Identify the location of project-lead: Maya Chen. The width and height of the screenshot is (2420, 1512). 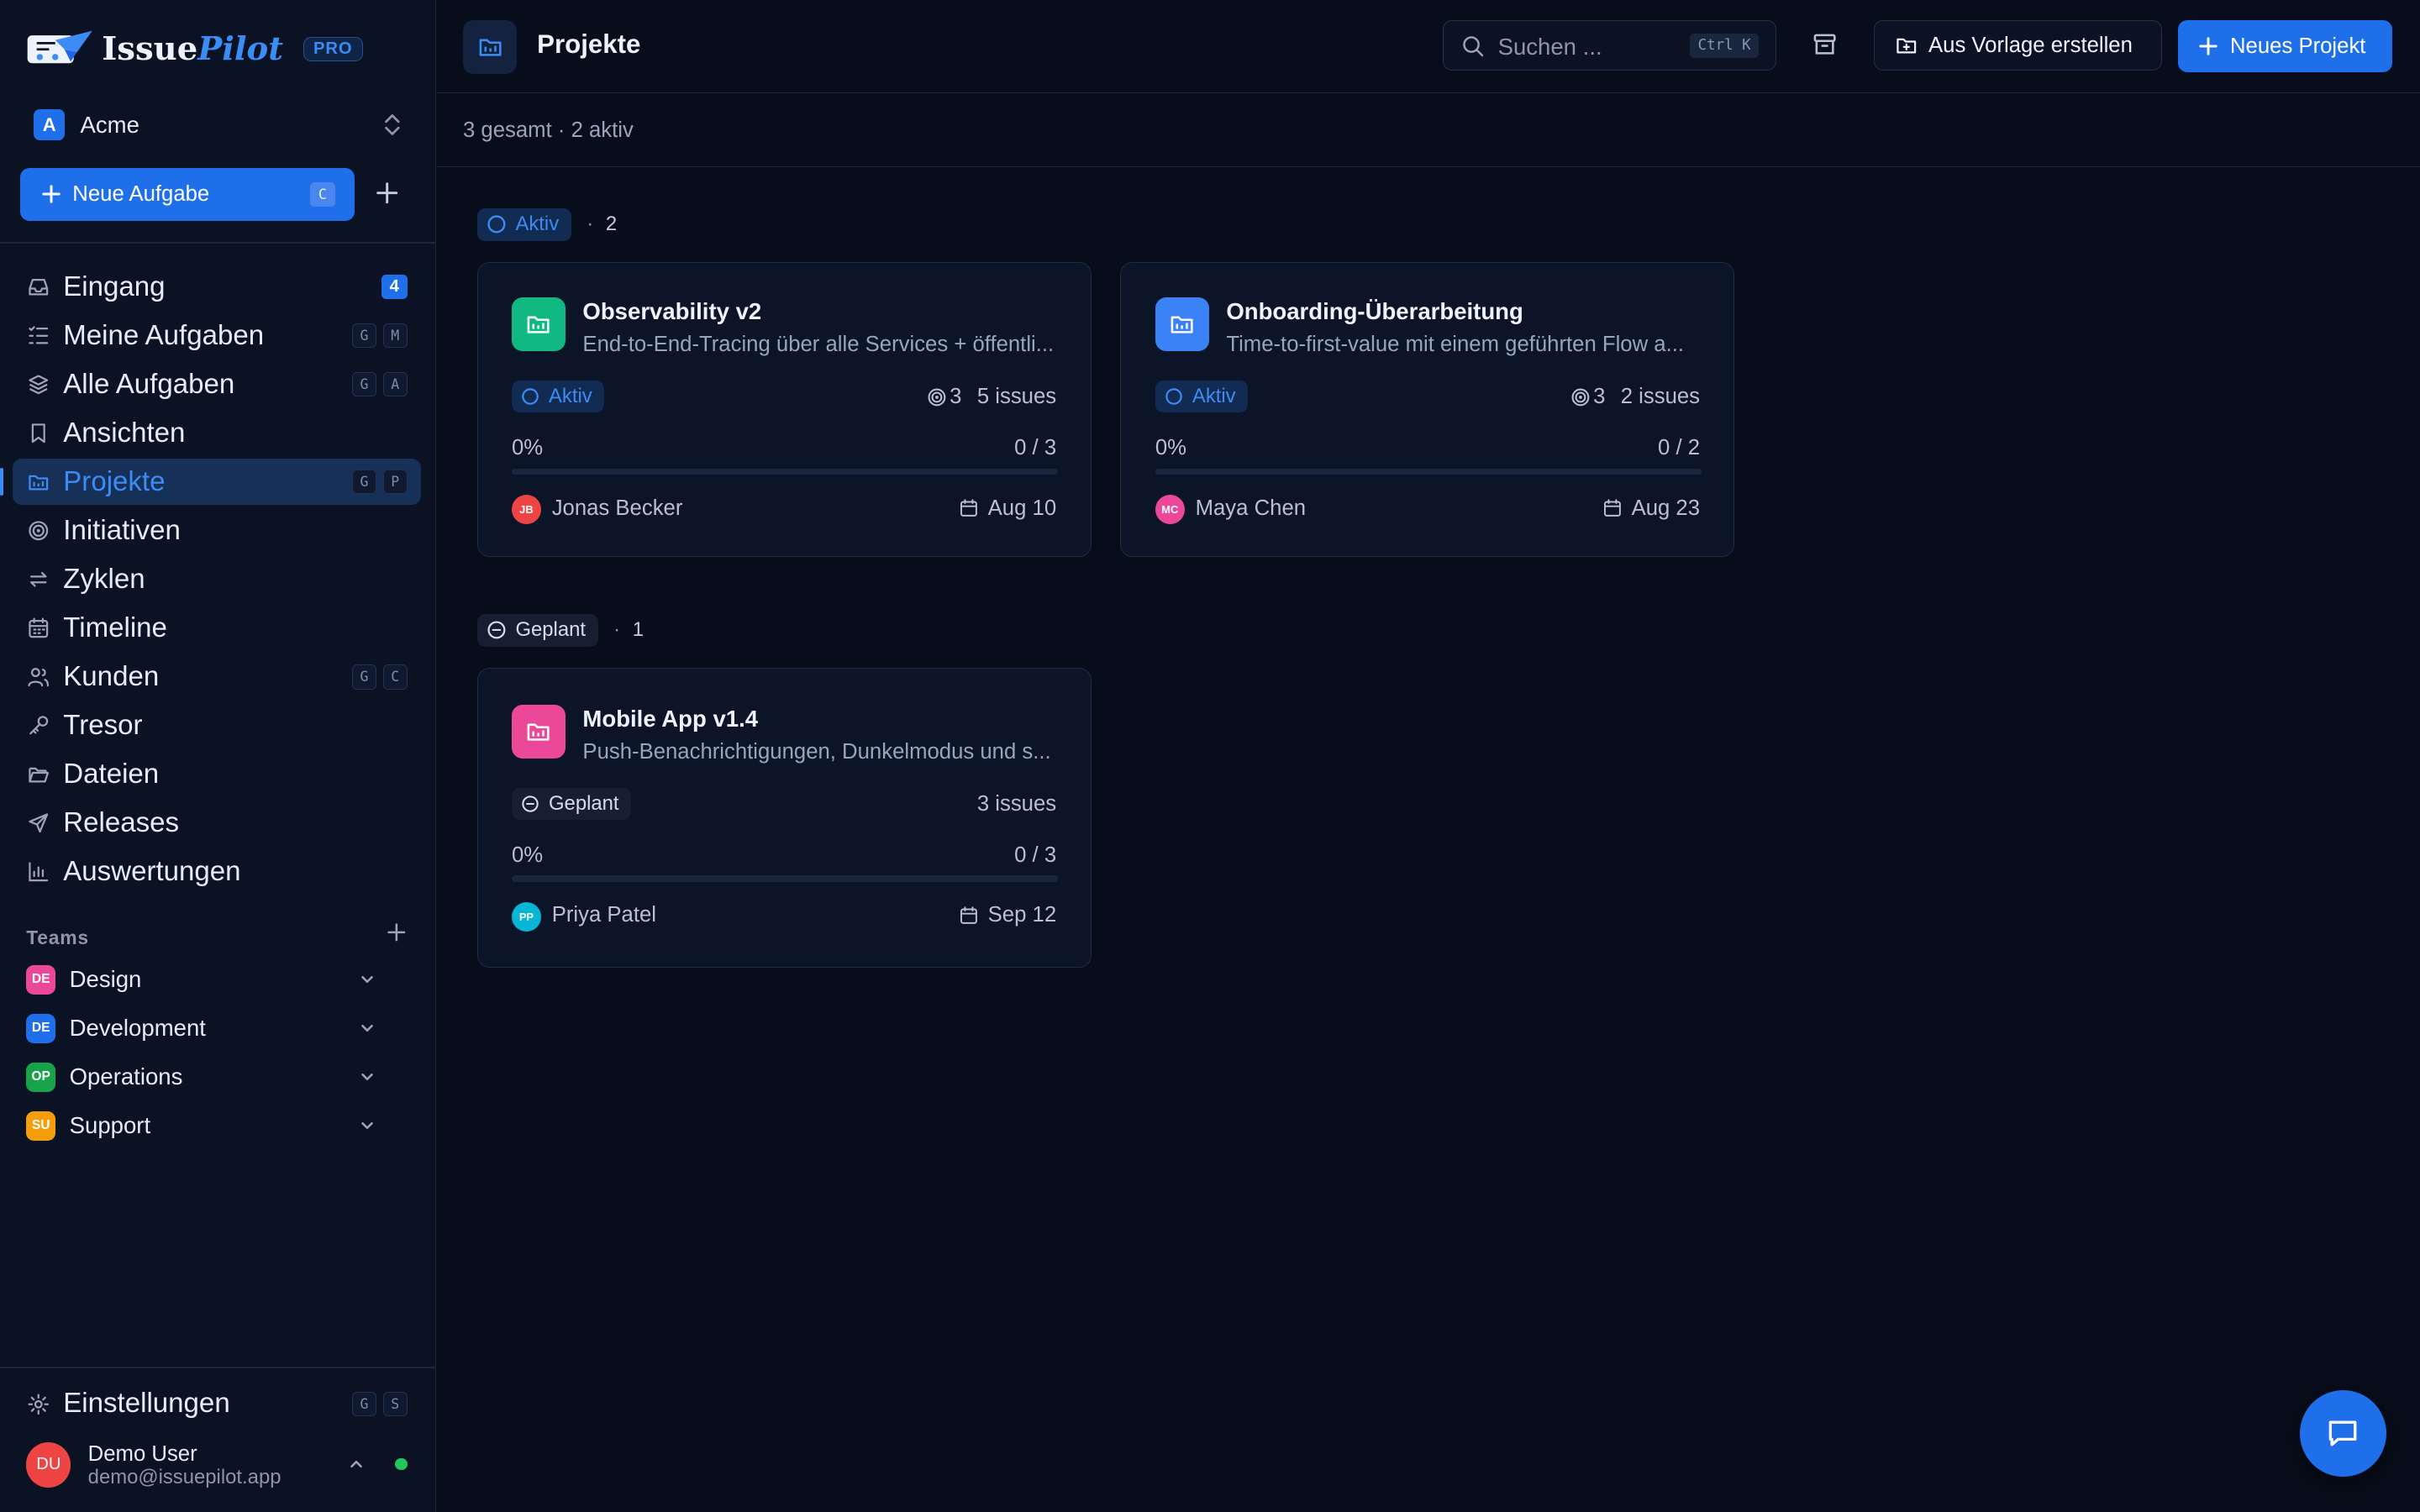
(1251, 508).